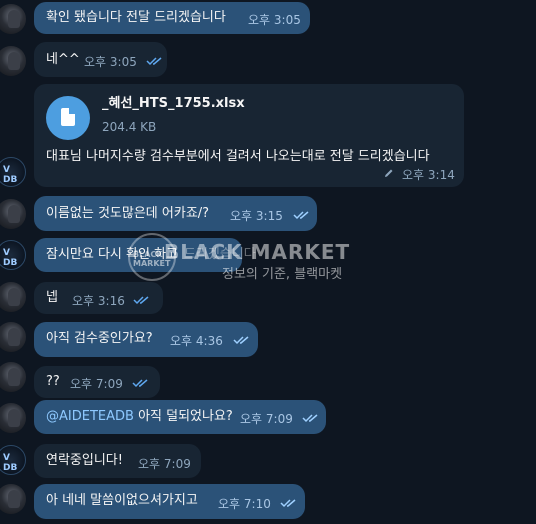  I want to click on message-time: 오후 3:15, so click(256, 216).